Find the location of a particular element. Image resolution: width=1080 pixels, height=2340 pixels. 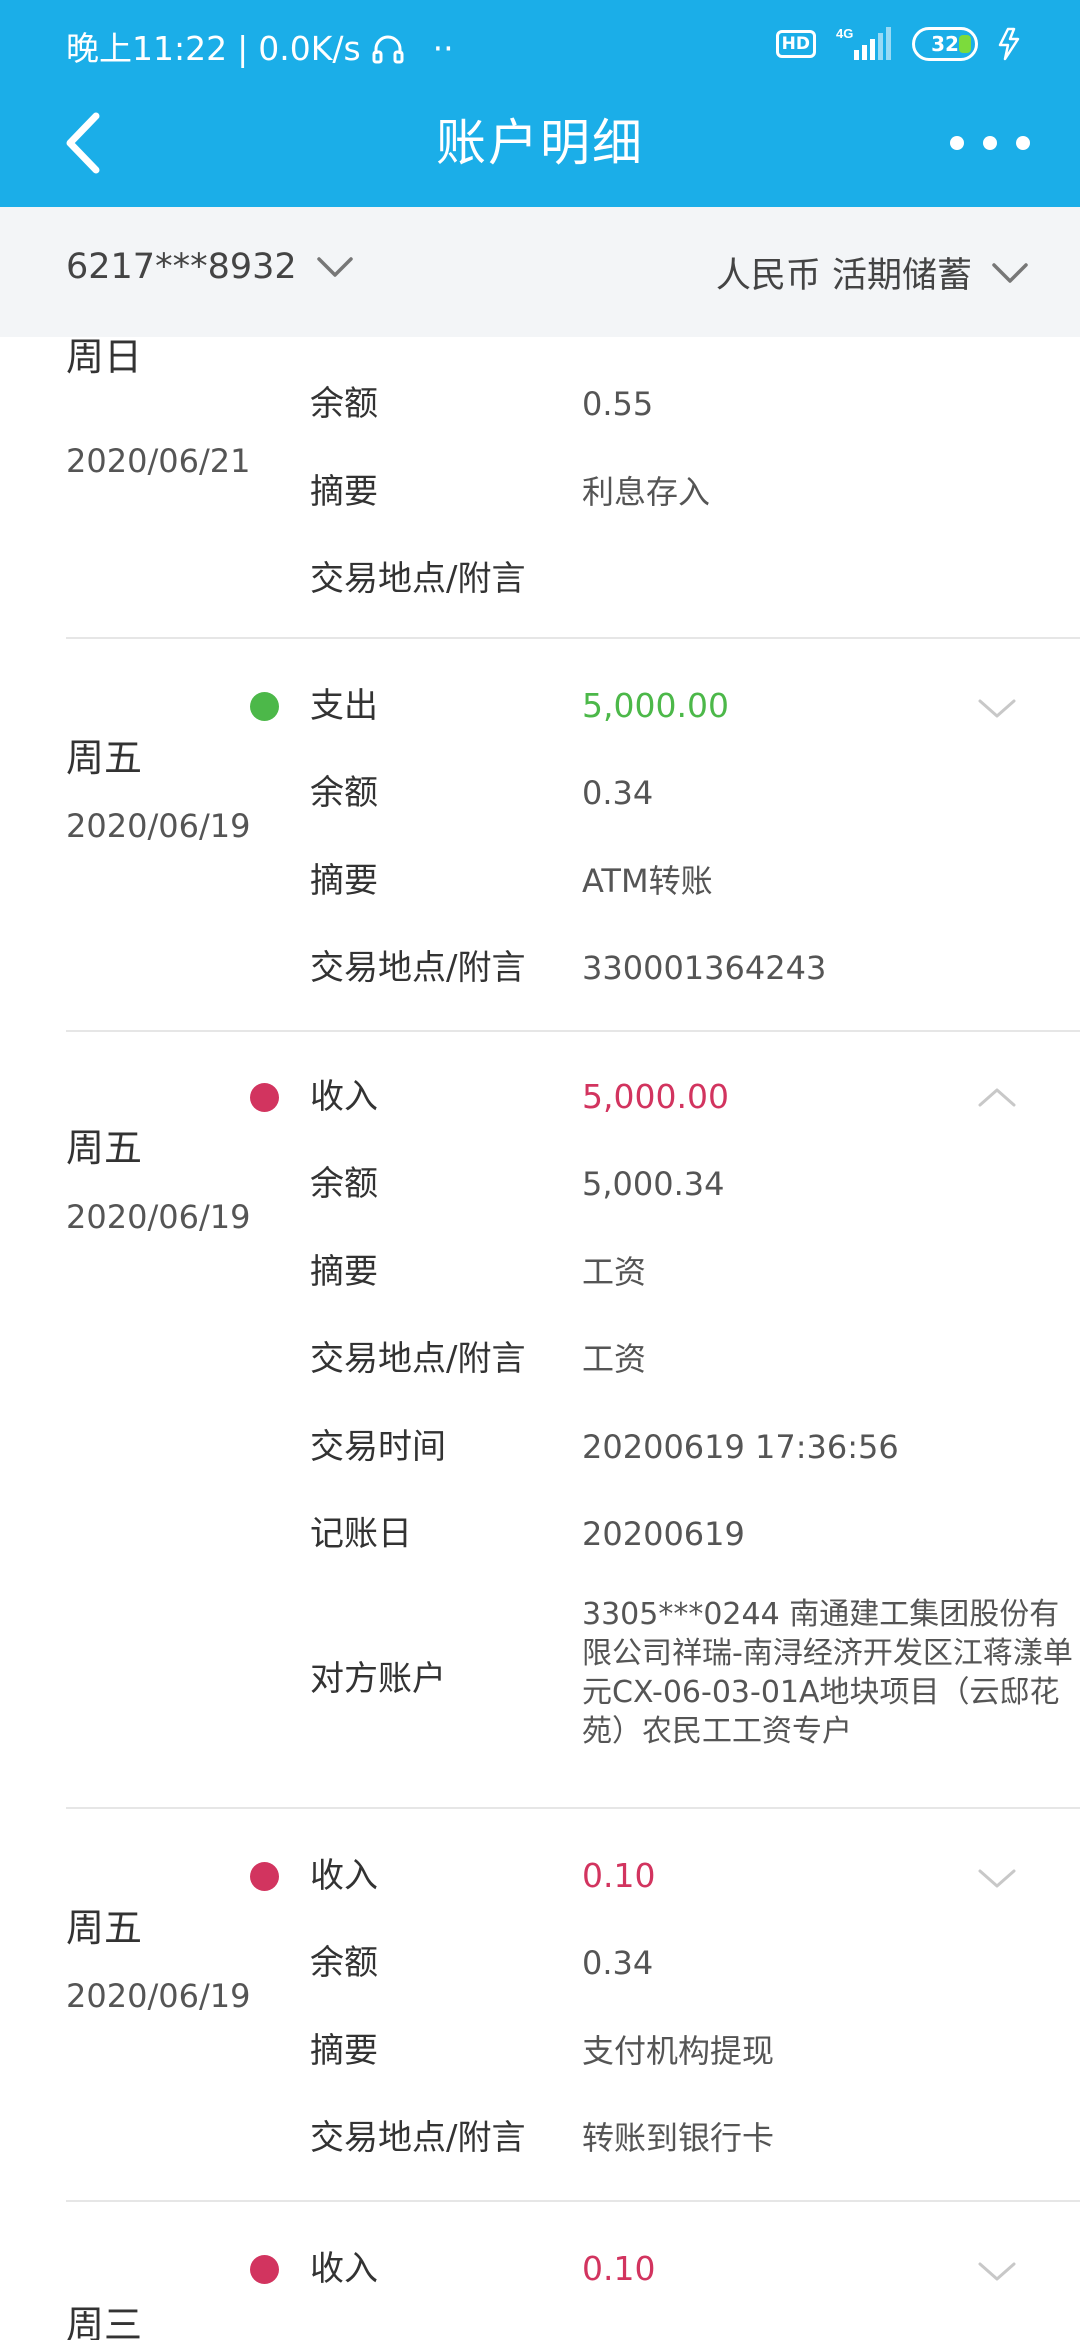

location-value: 转账到银行卡 is located at coordinates (678, 2138).